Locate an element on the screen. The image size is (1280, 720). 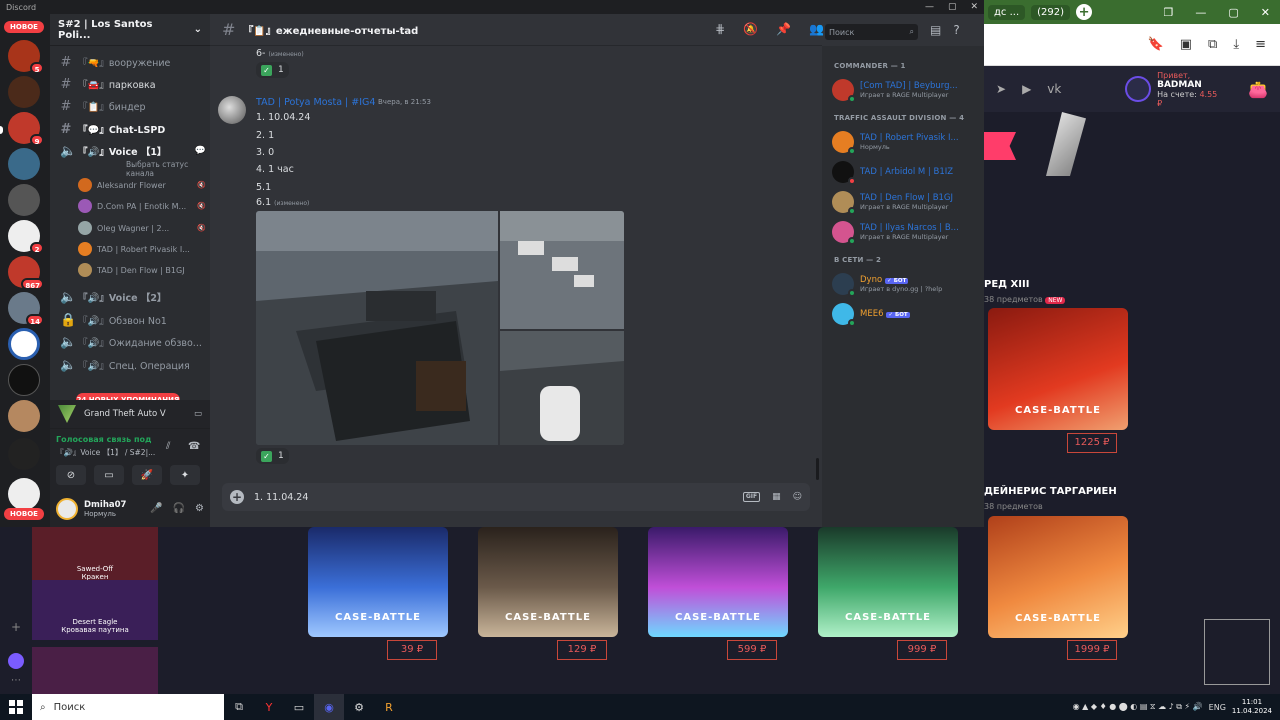
steam-icon: ⚙ is located at coordinates (359, 707).